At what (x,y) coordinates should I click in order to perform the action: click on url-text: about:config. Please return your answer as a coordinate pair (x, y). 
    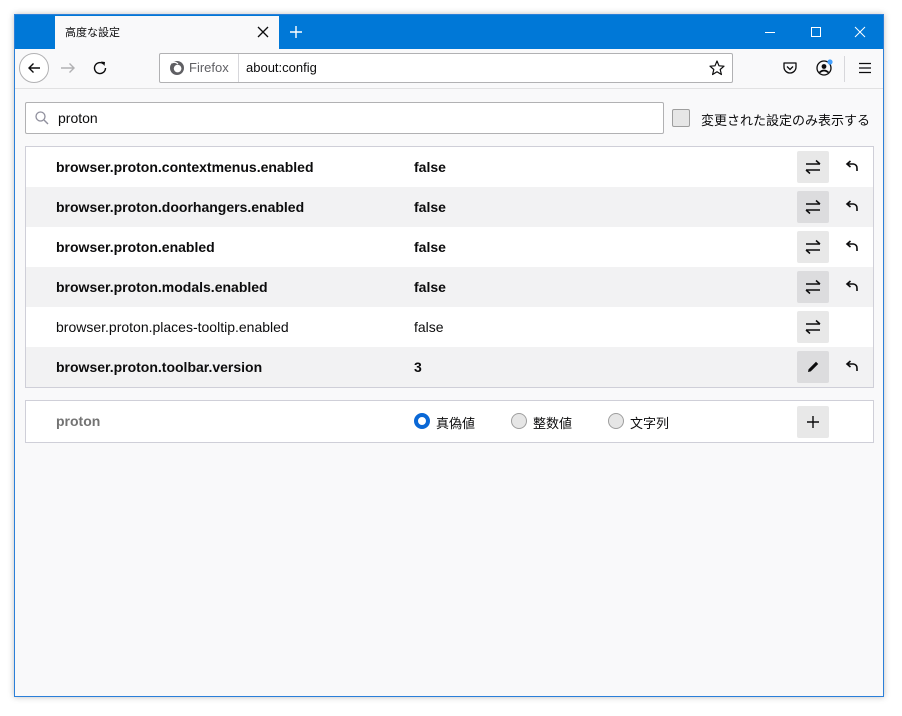
    Looking at the image, I should click on (281, 67).